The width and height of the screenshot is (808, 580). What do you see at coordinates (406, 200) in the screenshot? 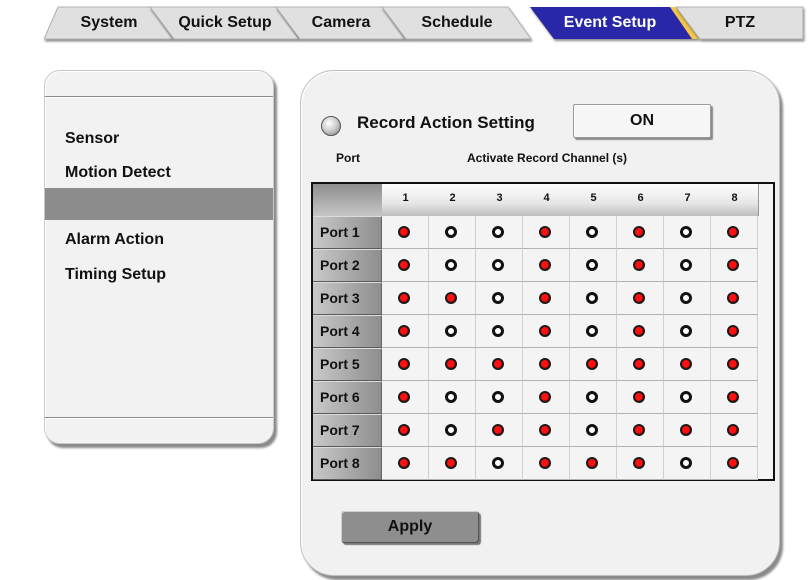
I see `channel-header: 1` at bounding box center [406, 200].